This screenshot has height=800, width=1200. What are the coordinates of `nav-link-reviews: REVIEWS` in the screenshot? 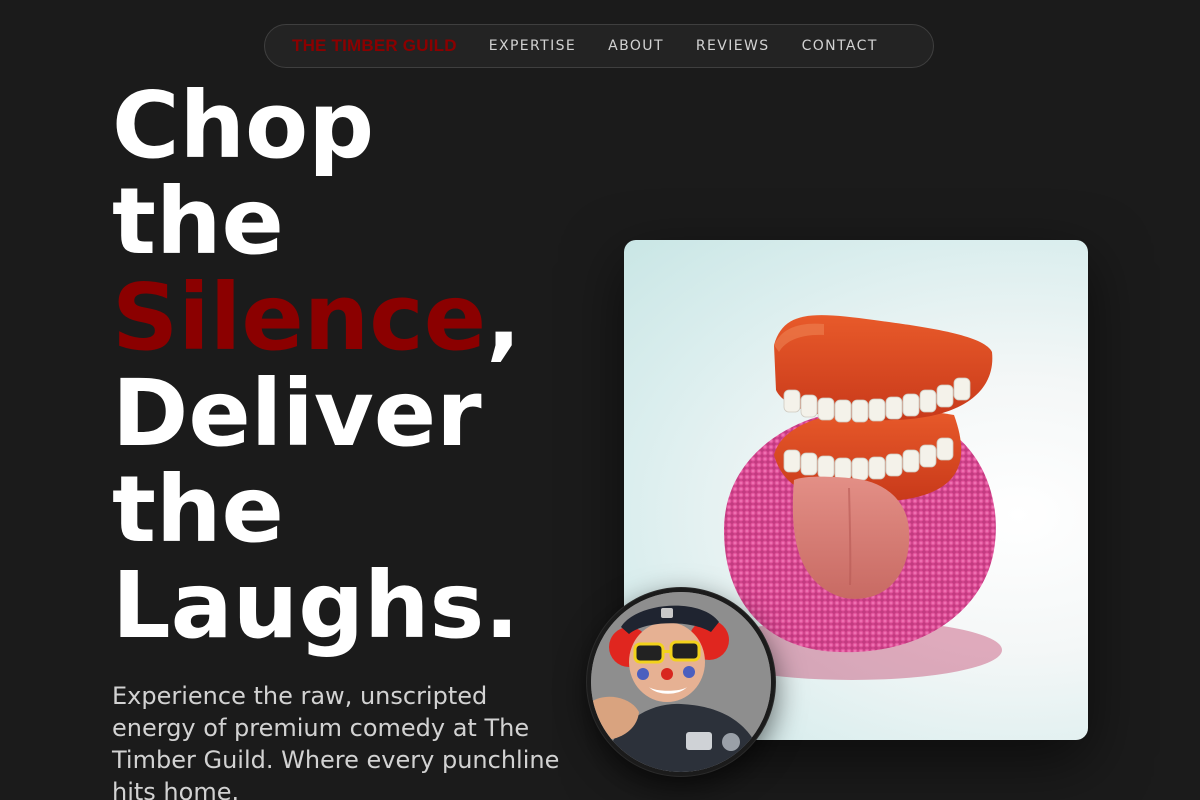 It's located at (733, 46).